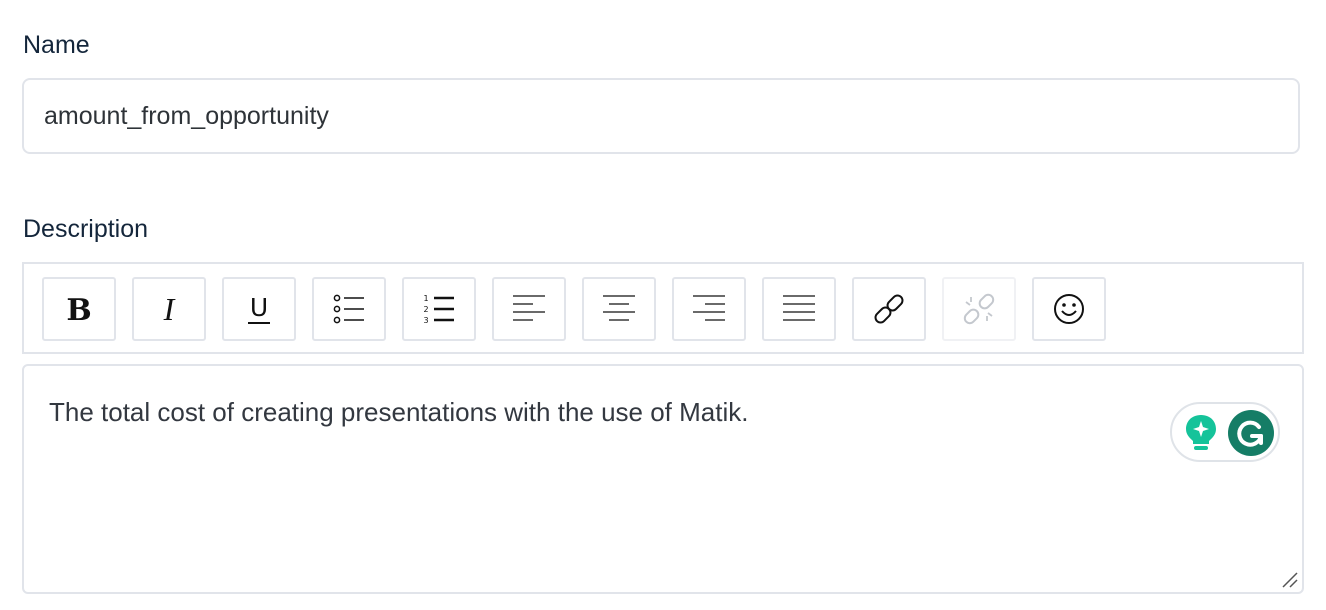 The width and height of the screenshot is (1326, 610). Describe the element at coordinates (86, 229) in the screenshot. I see `description-label: Description` at that location.